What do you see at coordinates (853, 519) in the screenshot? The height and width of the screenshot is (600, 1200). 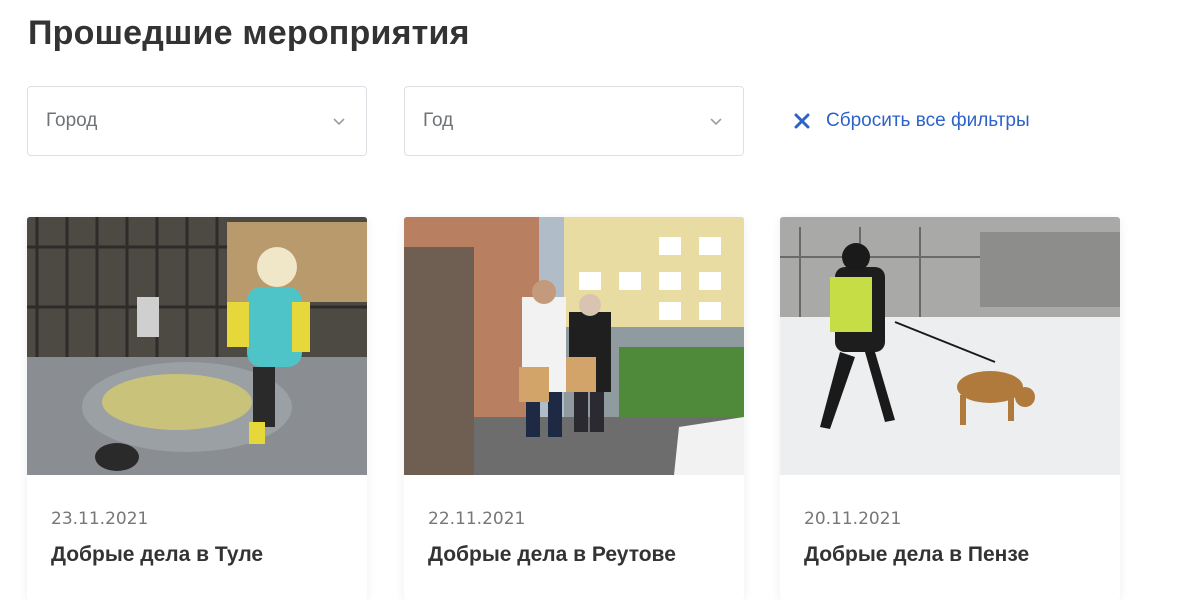 I see `event-date: 20.11.2021` at bounding box center [853, 519].